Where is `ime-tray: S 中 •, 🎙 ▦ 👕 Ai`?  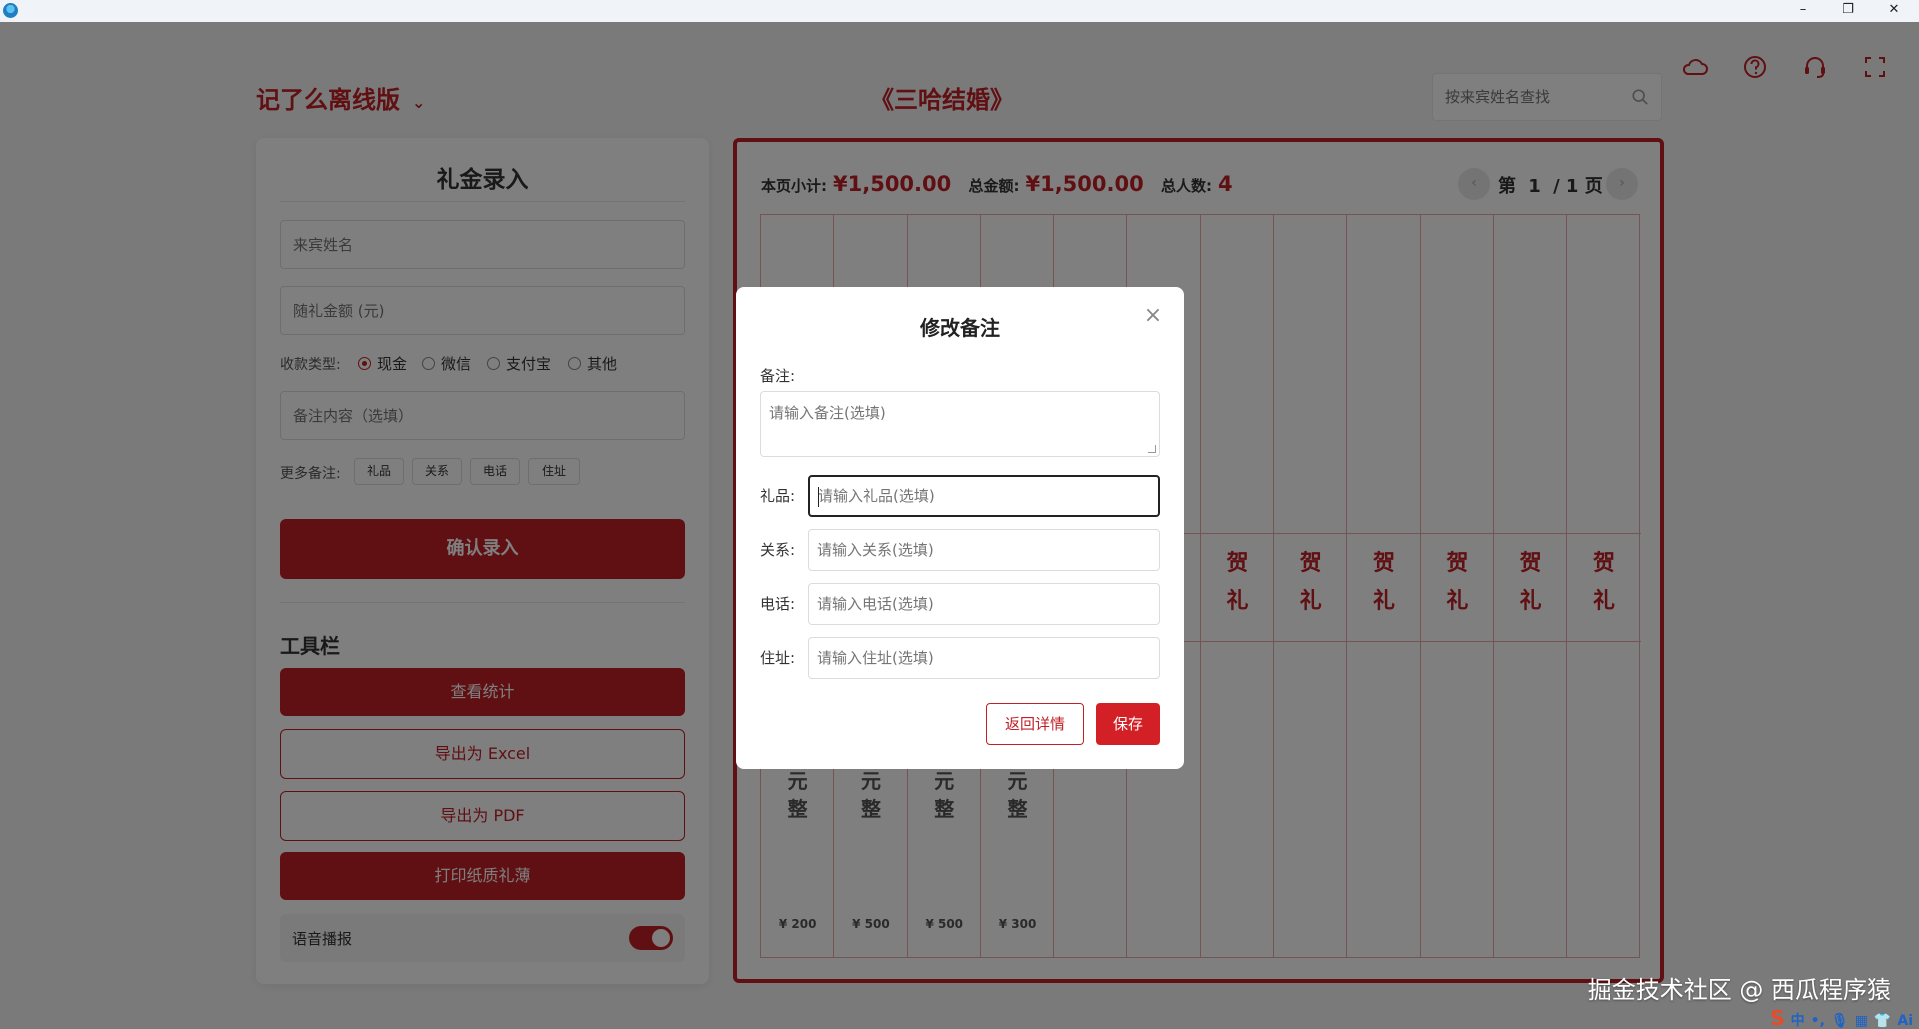
ime-tray: S 中 •, 🎙 ▦ 👕 Ai is located at coordinates (1838, 1017).